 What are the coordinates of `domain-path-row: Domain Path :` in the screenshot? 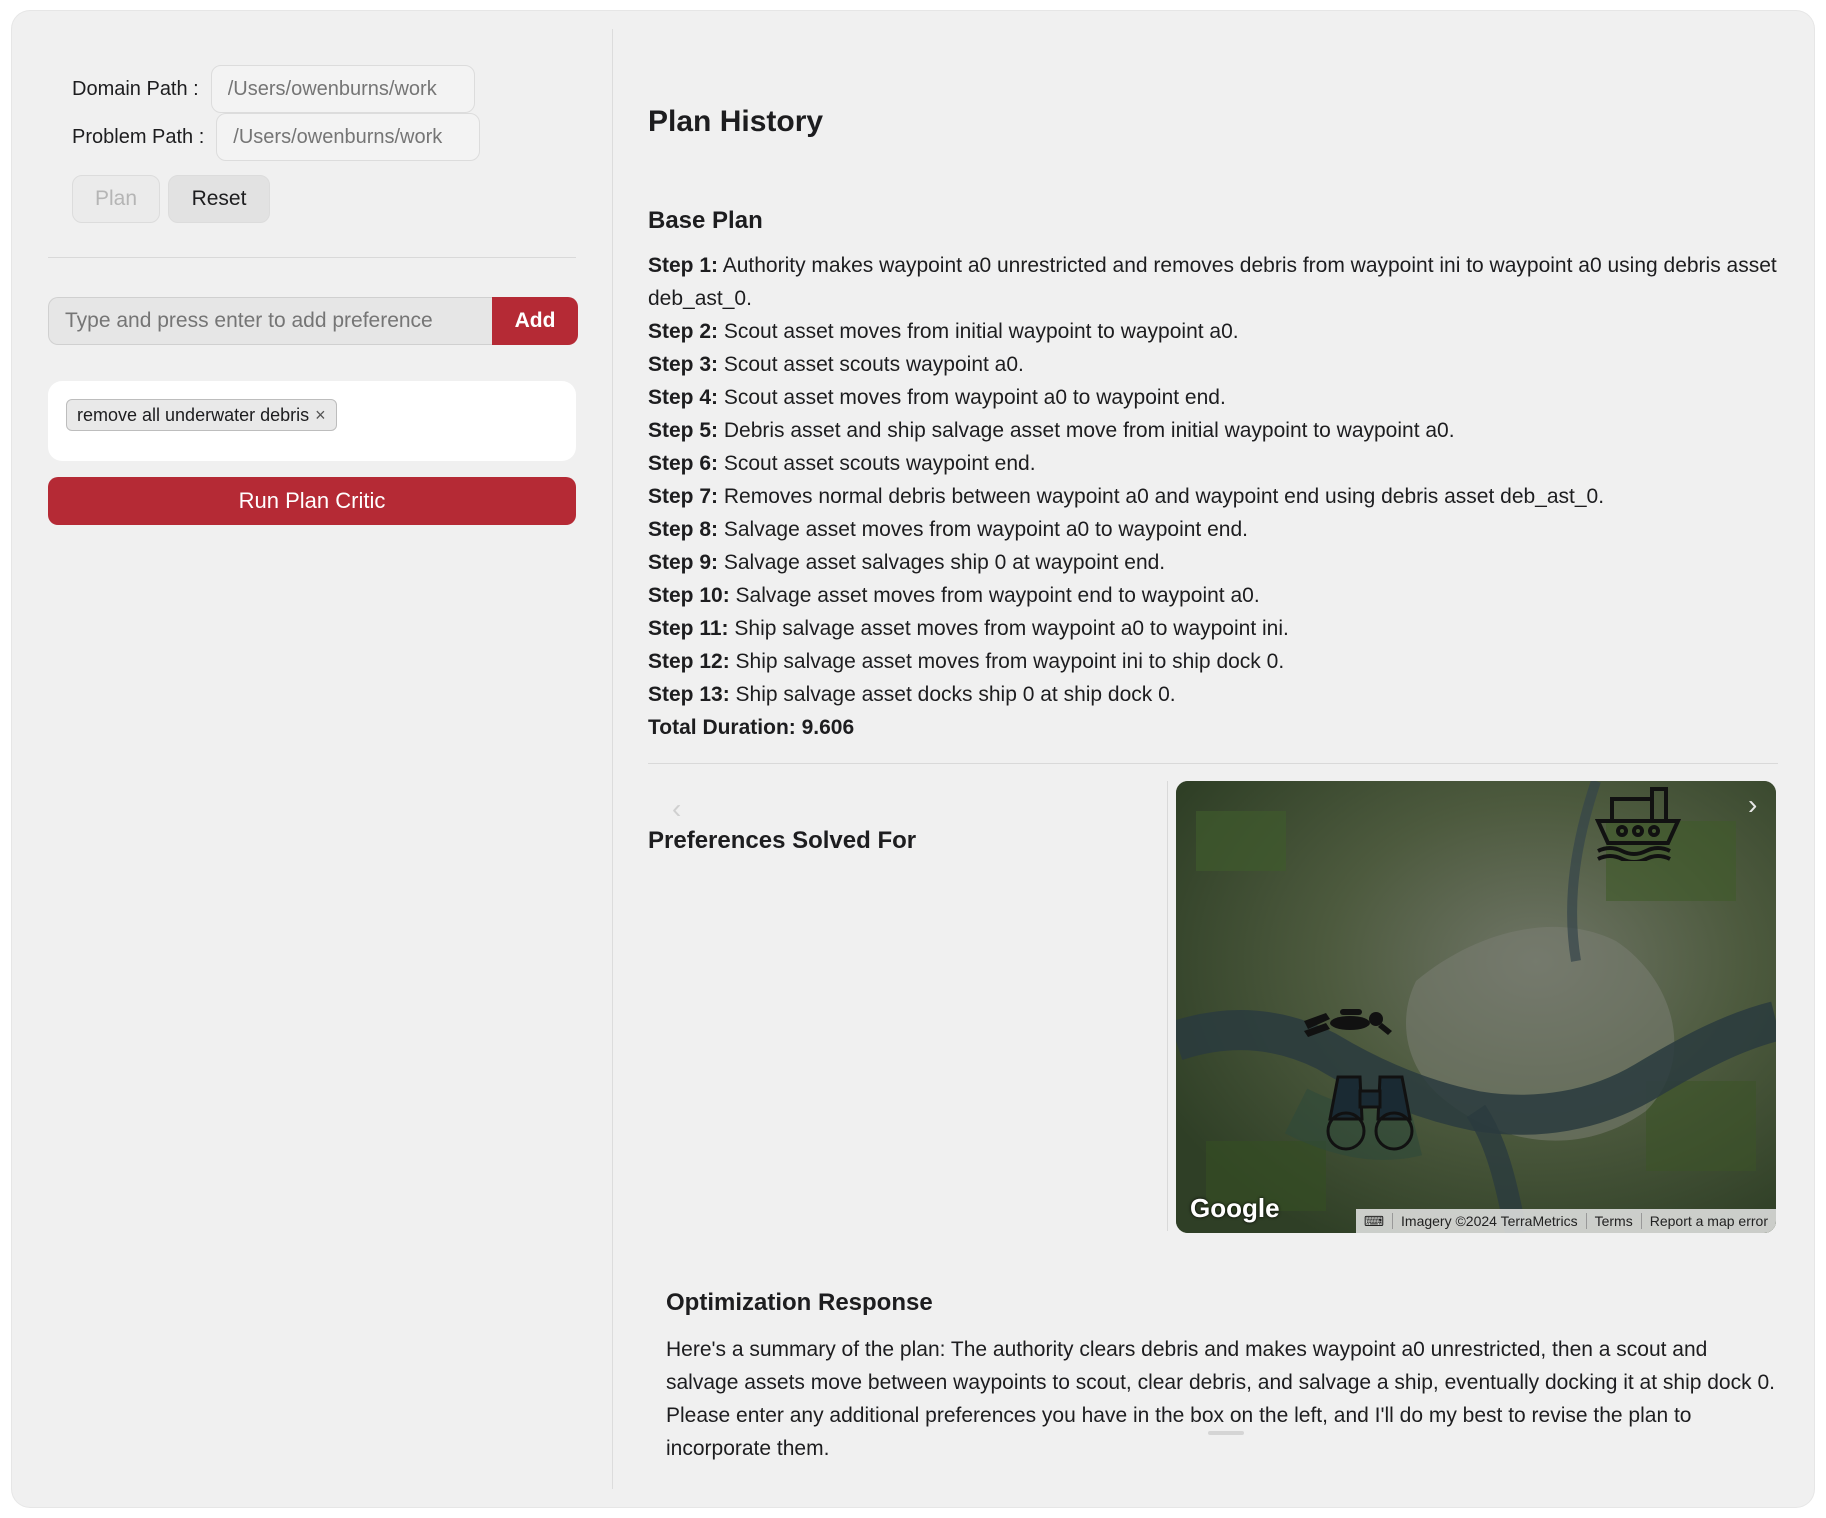 It's located at (273, 89).